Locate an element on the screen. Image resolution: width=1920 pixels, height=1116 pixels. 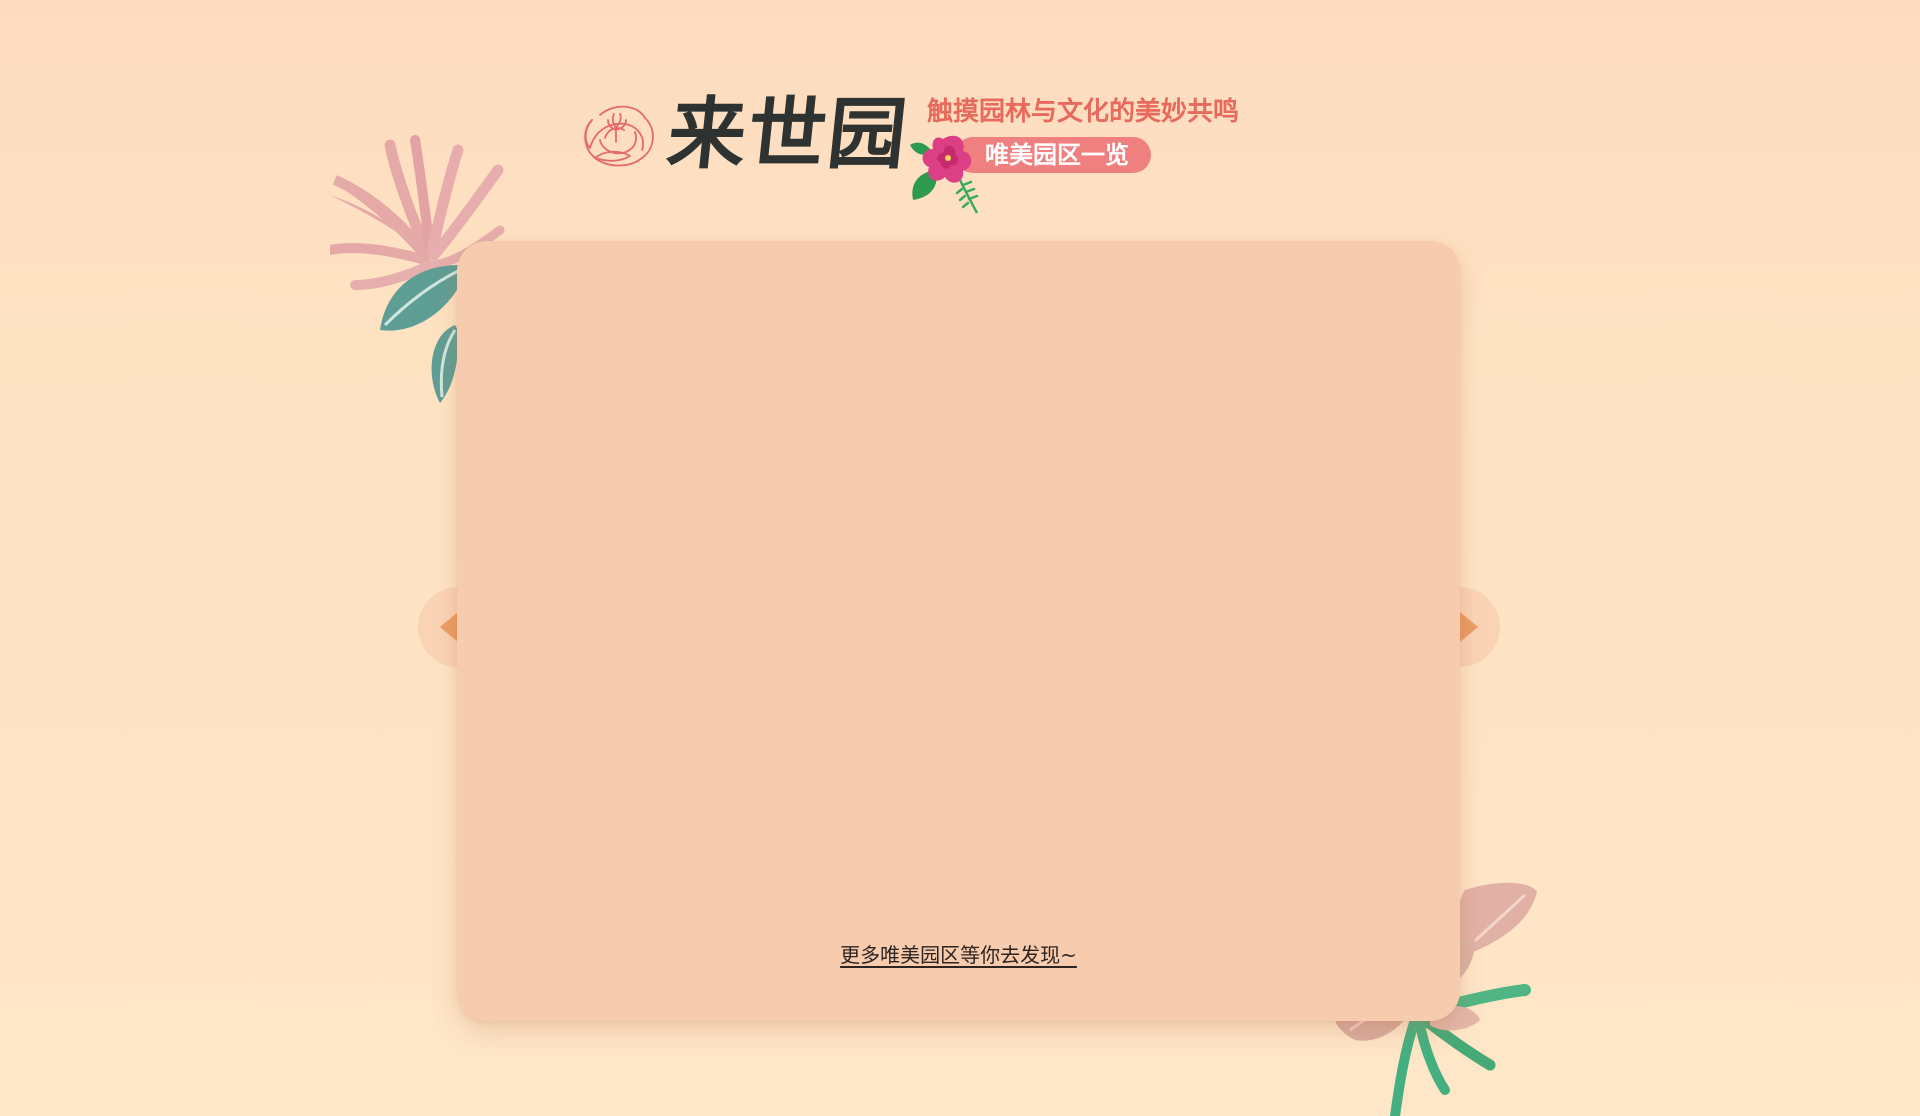
more-parks-link: 更多唯美园区等你去发现~ is located at coordinates (958, 955).